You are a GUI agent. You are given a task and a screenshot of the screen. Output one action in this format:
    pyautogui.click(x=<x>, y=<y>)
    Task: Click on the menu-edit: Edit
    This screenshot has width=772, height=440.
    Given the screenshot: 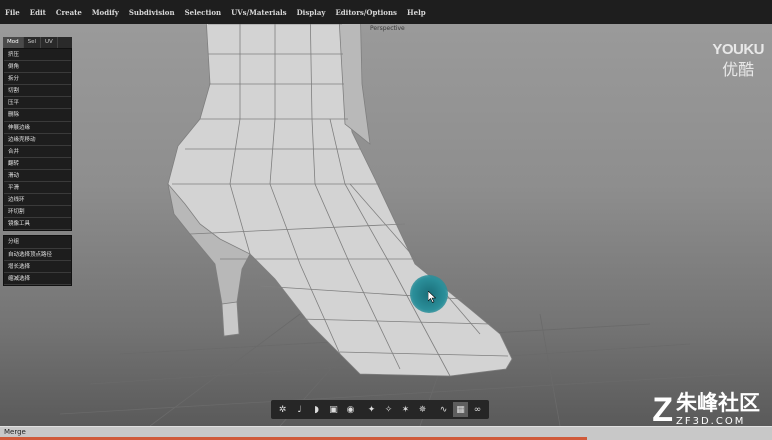 What is the action you would take?
    pyautogui.click(x=38, y=12)
    